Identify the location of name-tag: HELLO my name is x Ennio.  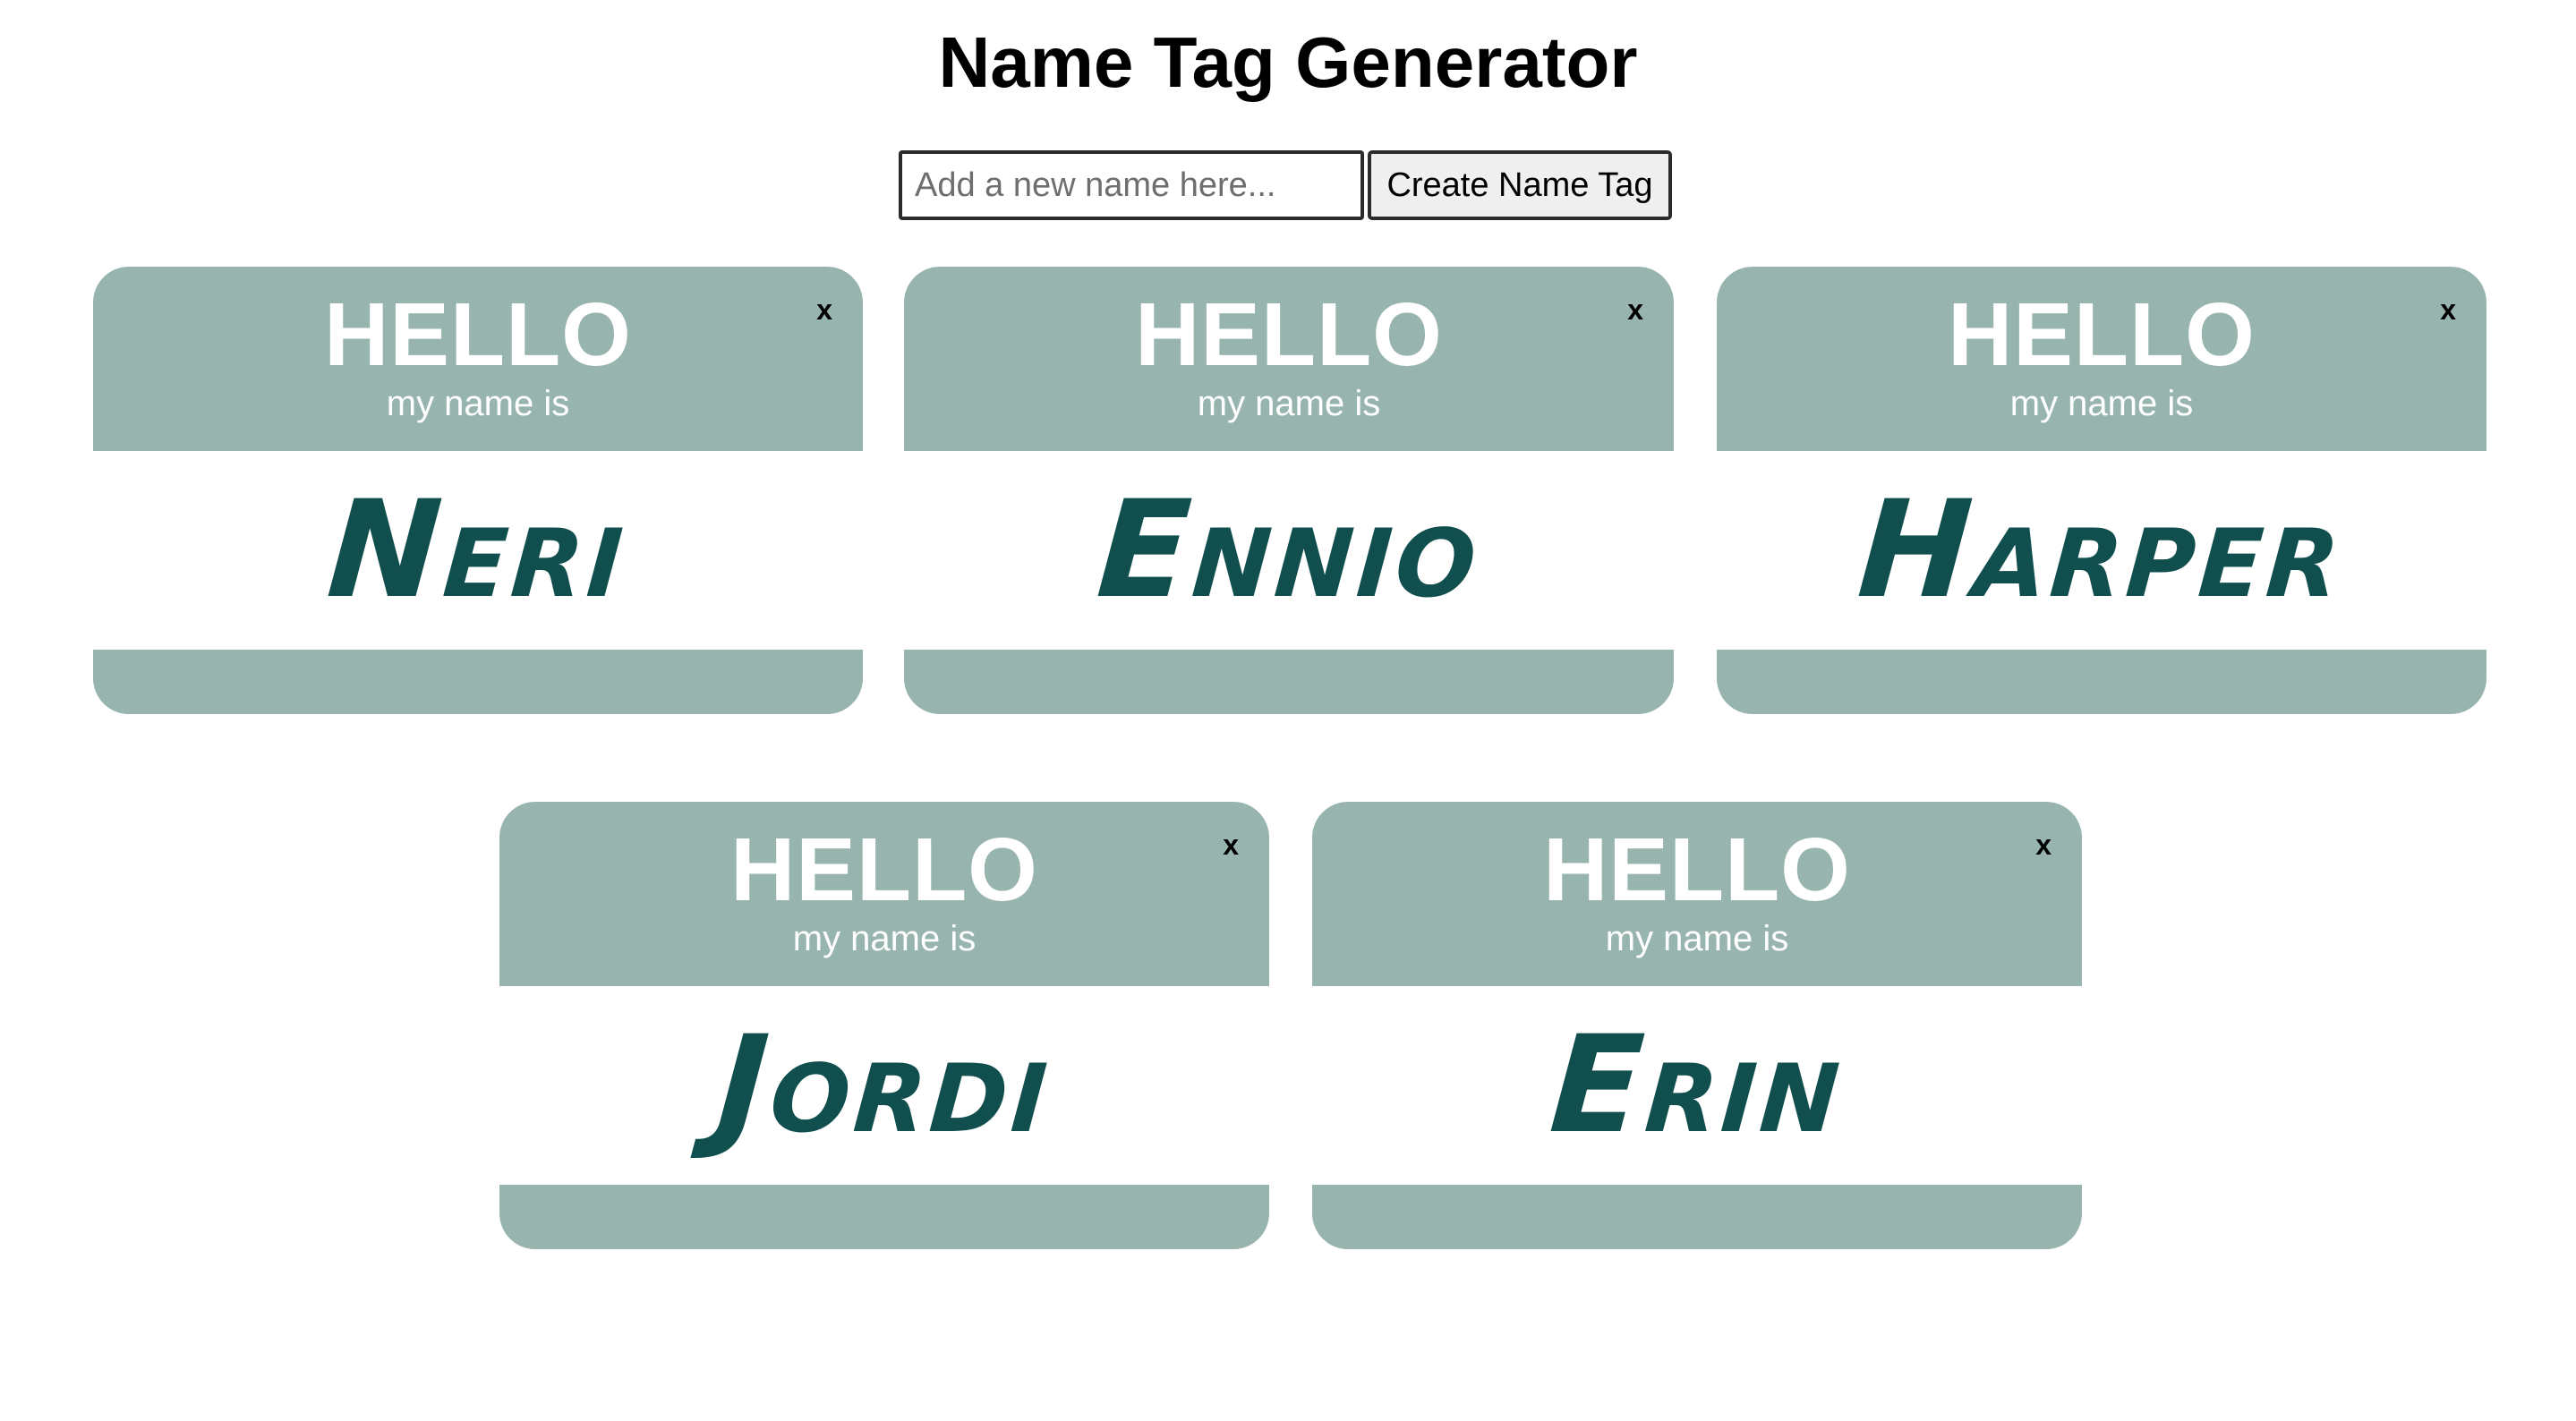
(1289, 490).